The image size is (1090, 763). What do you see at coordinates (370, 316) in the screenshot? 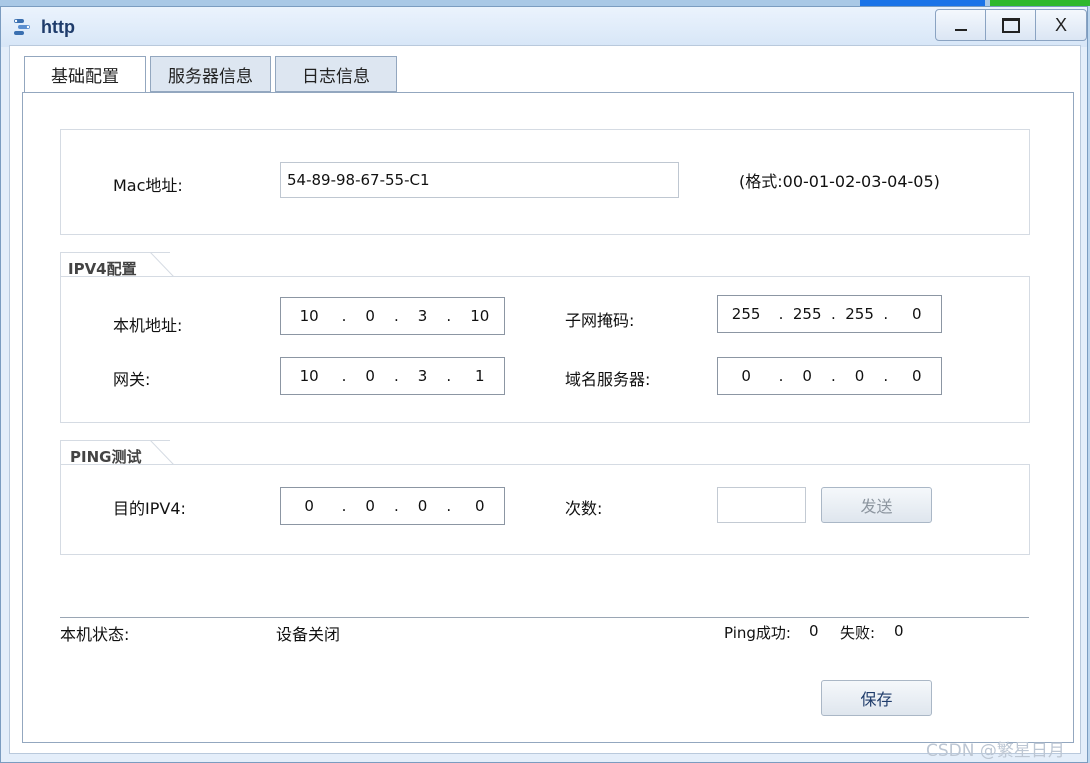
I see `local-ip-octet-2: 0` at bounding box center [370, 316].